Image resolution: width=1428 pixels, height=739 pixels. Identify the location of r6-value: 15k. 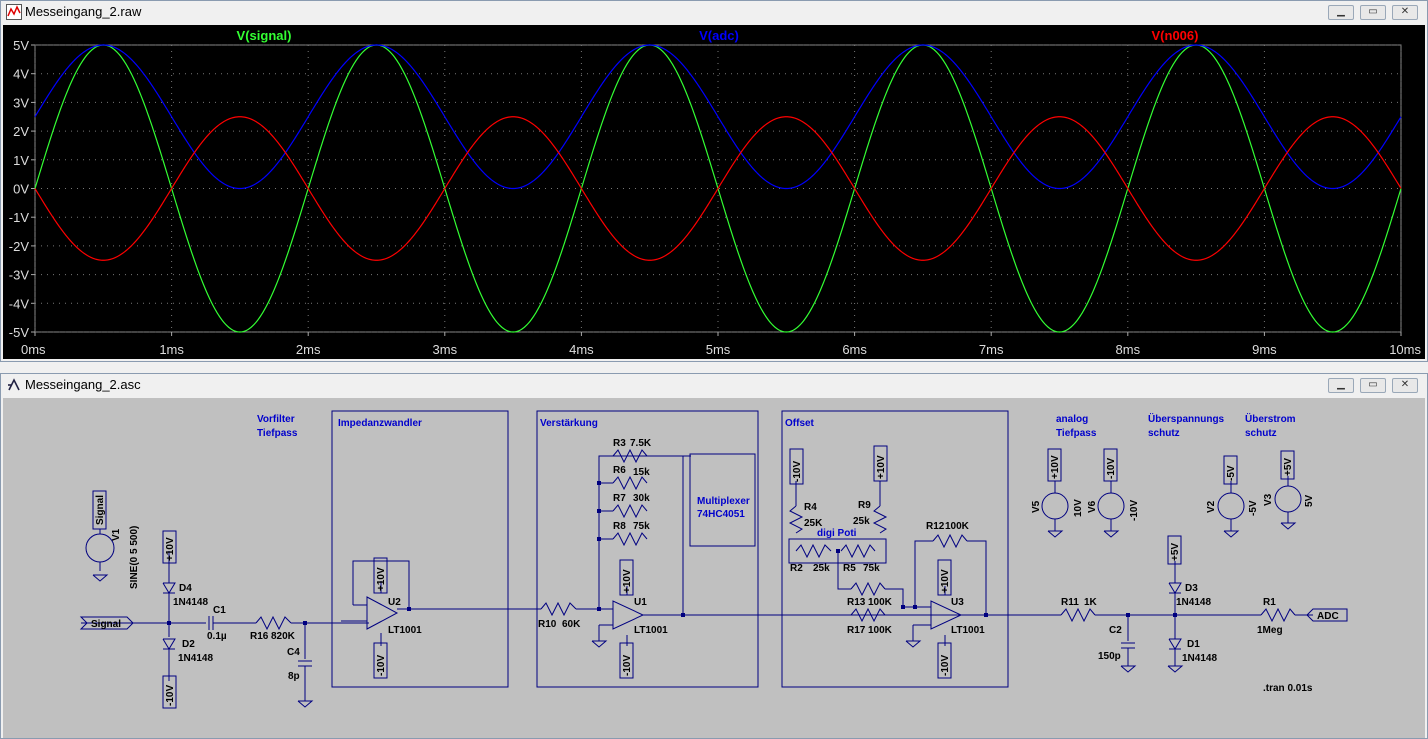
(641, 472).